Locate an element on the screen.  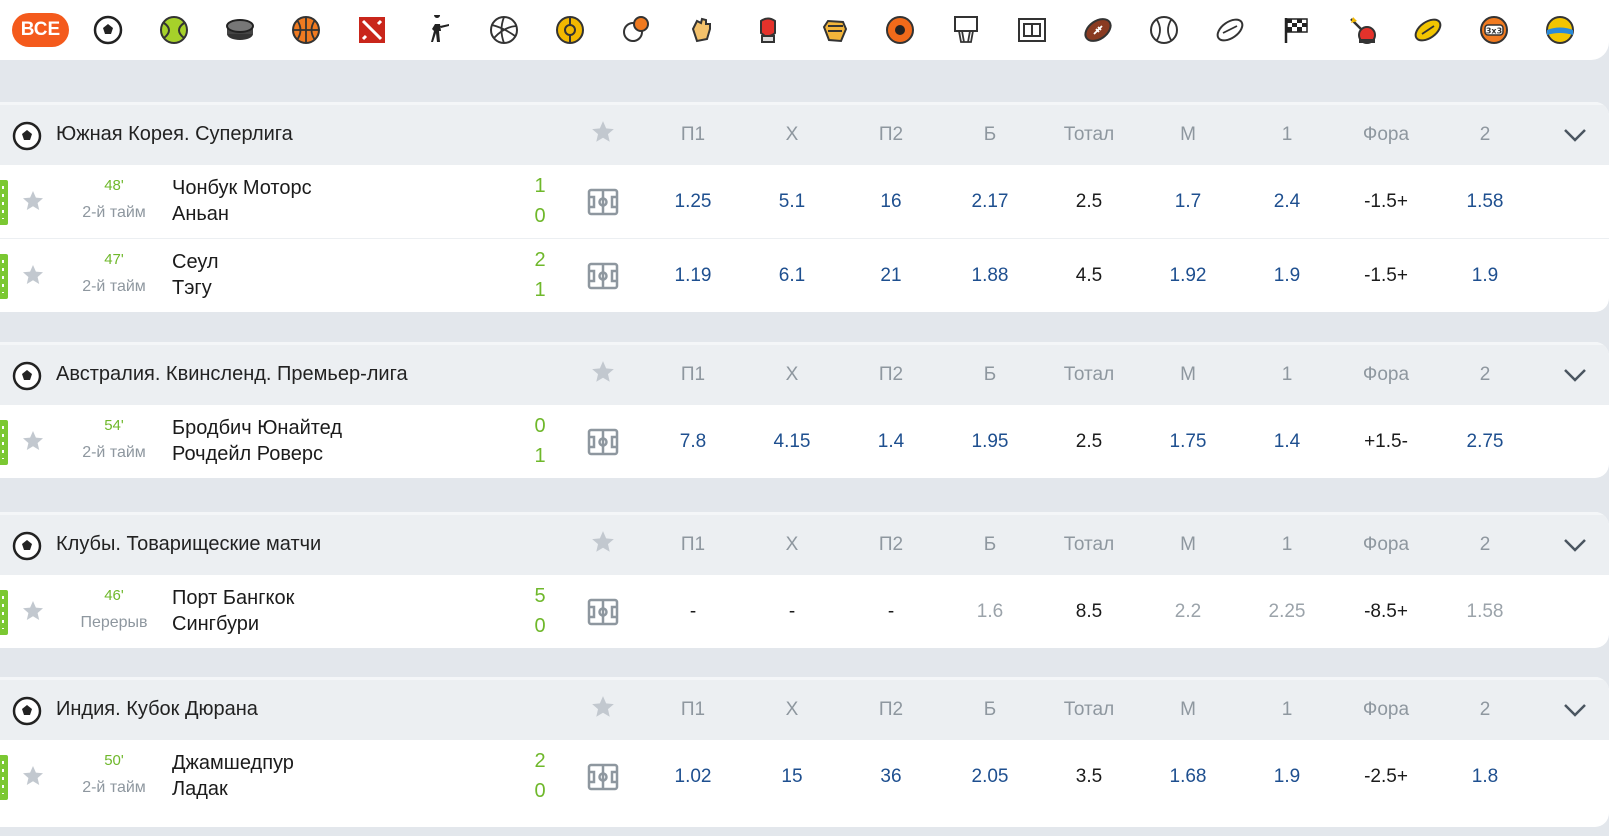
home-team: Порт Бангкок is located at coordinates (233, 598).